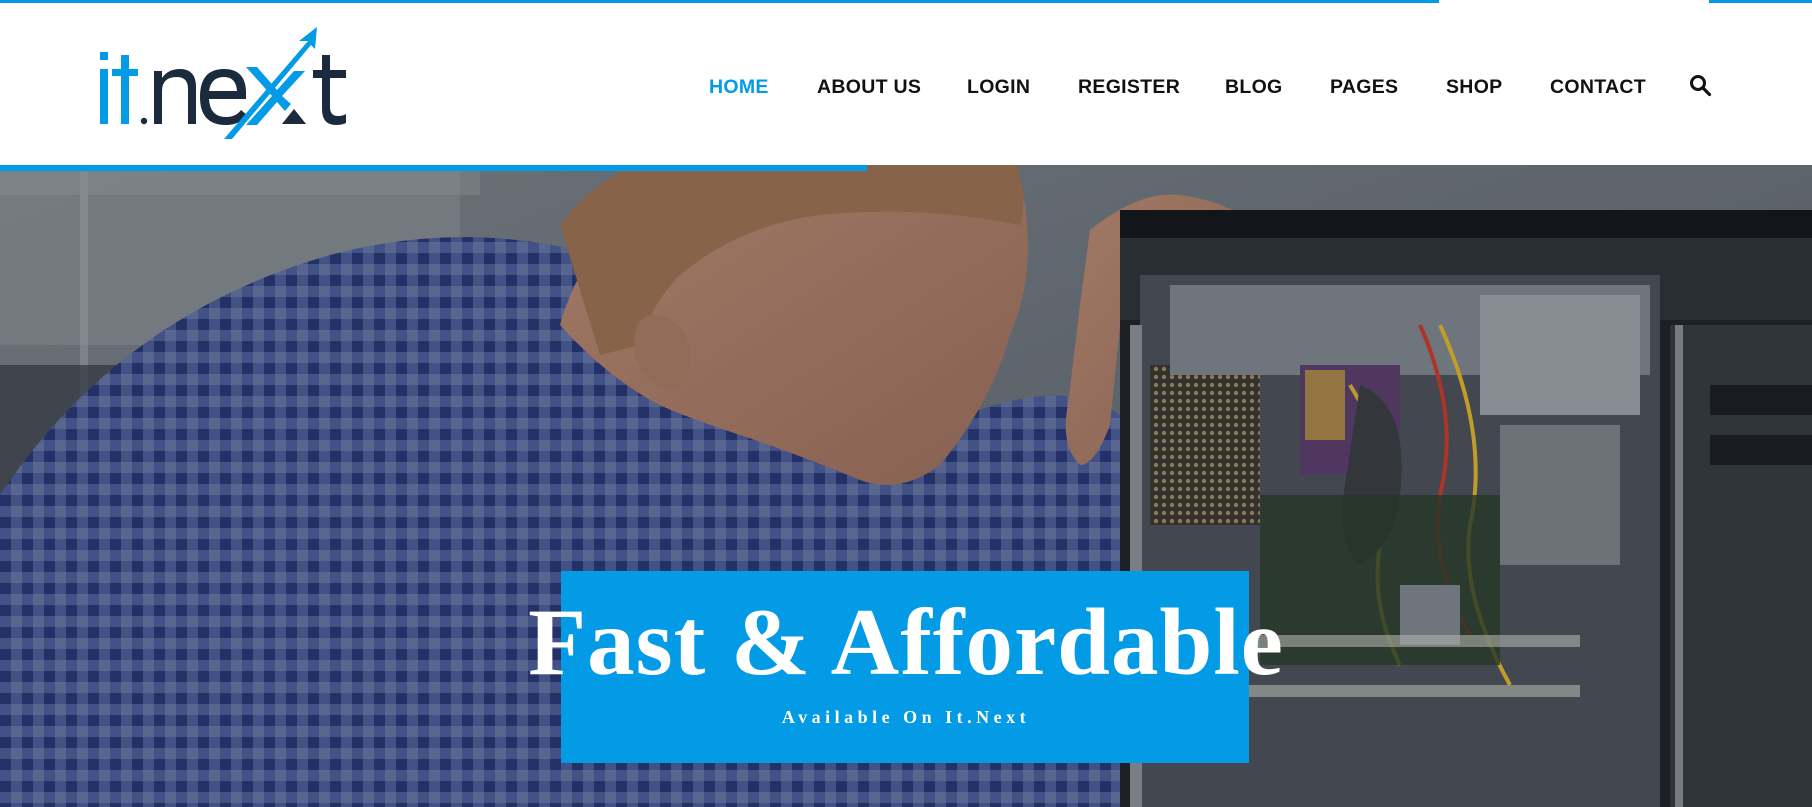 The image size is (1812, 807). What do you see at coordinates (1598, 87) in the screenshot?
I see `nav-item-contact: CONTACT` at bounding box center [1598, 87].